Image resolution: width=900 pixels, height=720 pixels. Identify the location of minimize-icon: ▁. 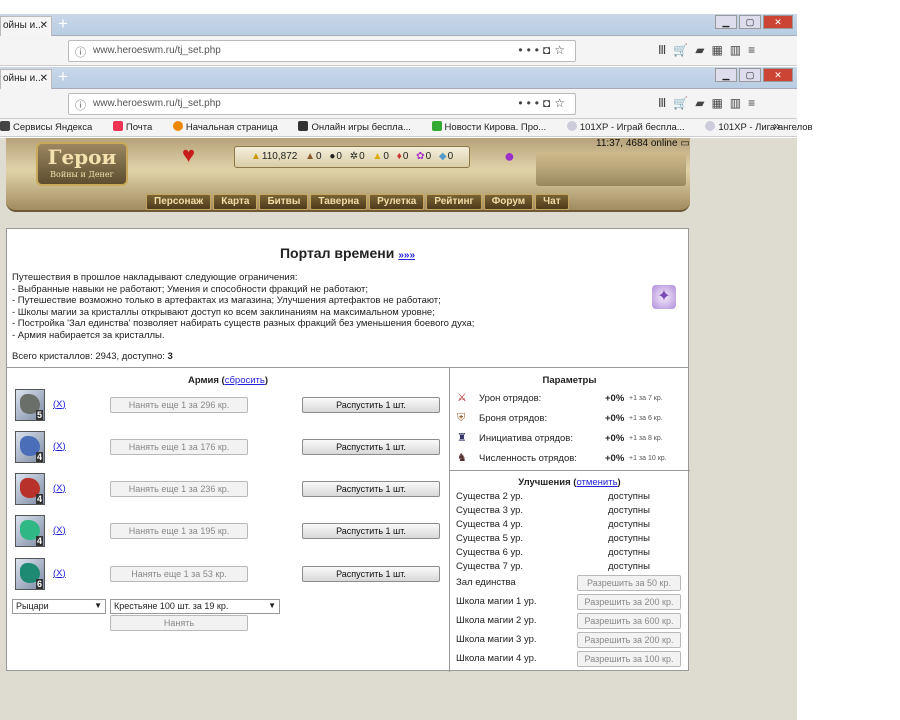
(726, 22).